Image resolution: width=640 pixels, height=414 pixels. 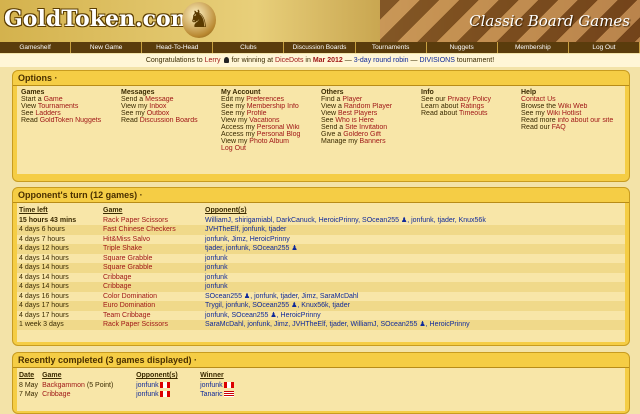 What do you see at coordinates (586, 120) in the screenshot?
I see `options-link-text: info about our site` at bounding box center [586, 120].